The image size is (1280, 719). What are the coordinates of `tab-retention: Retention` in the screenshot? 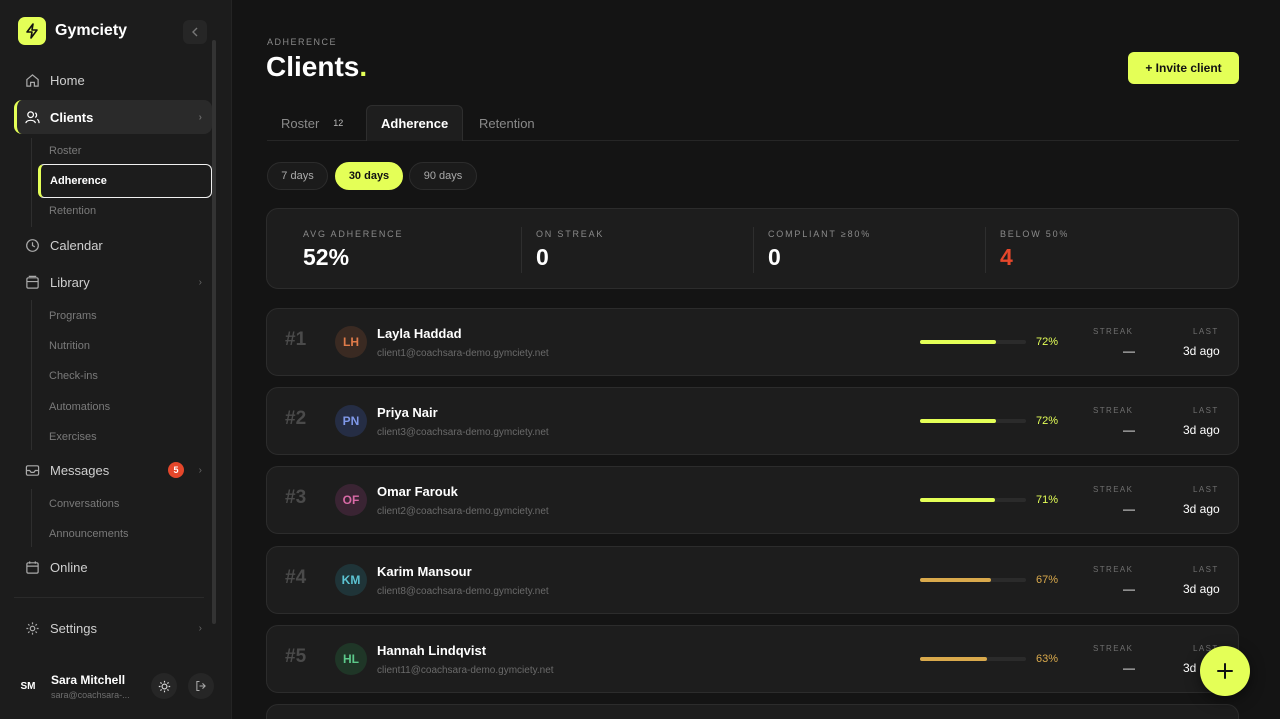 It's located at (507, 123).